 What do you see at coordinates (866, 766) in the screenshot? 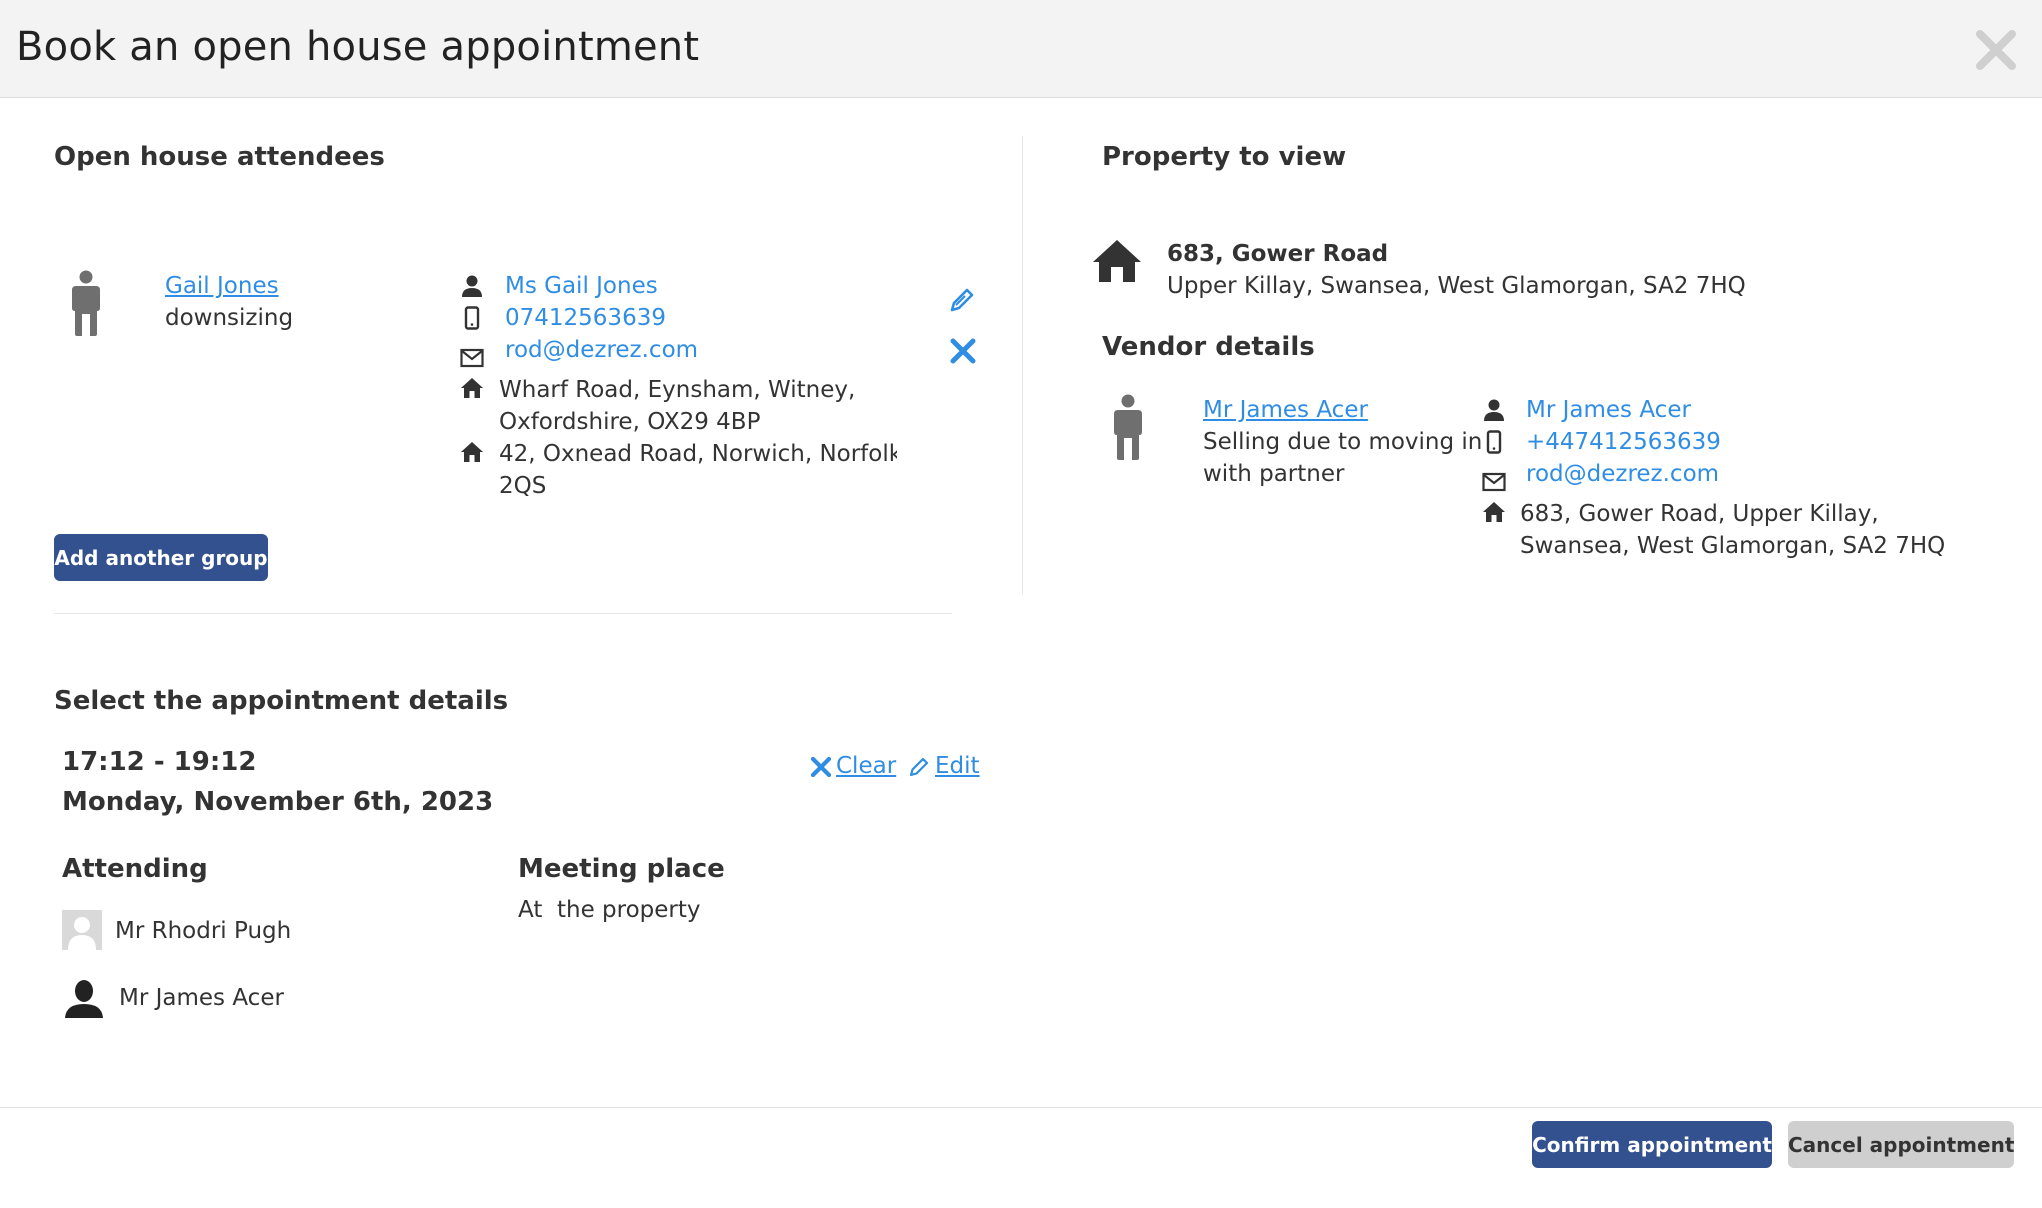
I see `clear-link: Clear` at bounding box center [866, 766].